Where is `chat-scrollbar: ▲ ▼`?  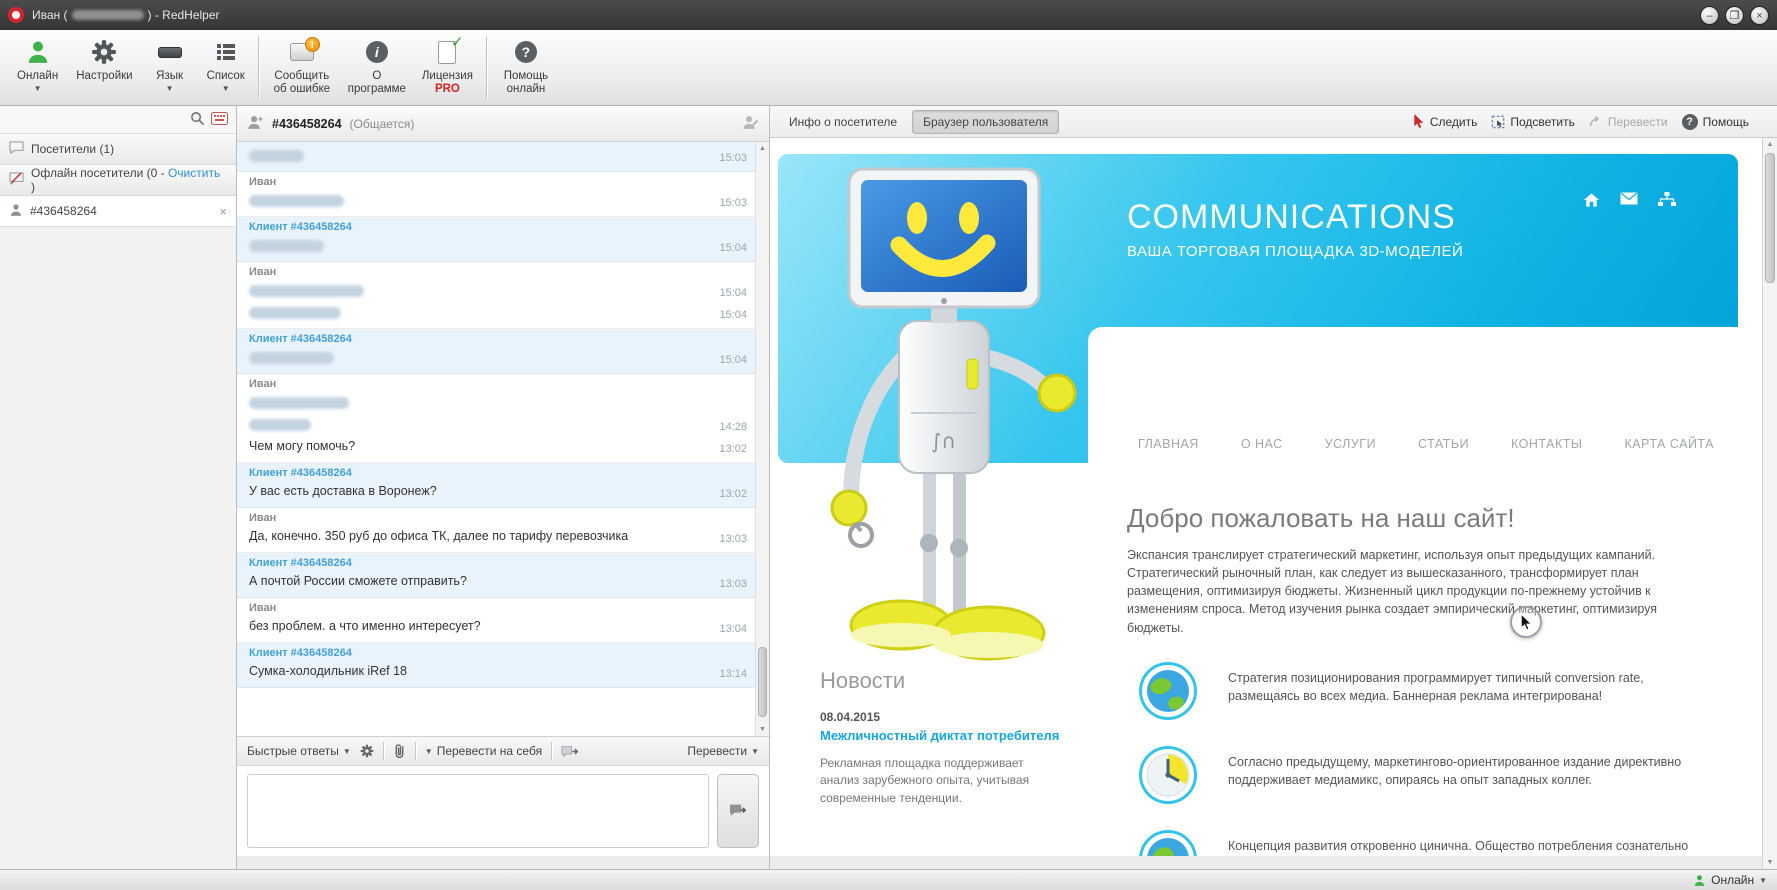
chat-scrollbar: ▲ ▼ is located at coordinates (762, 439).